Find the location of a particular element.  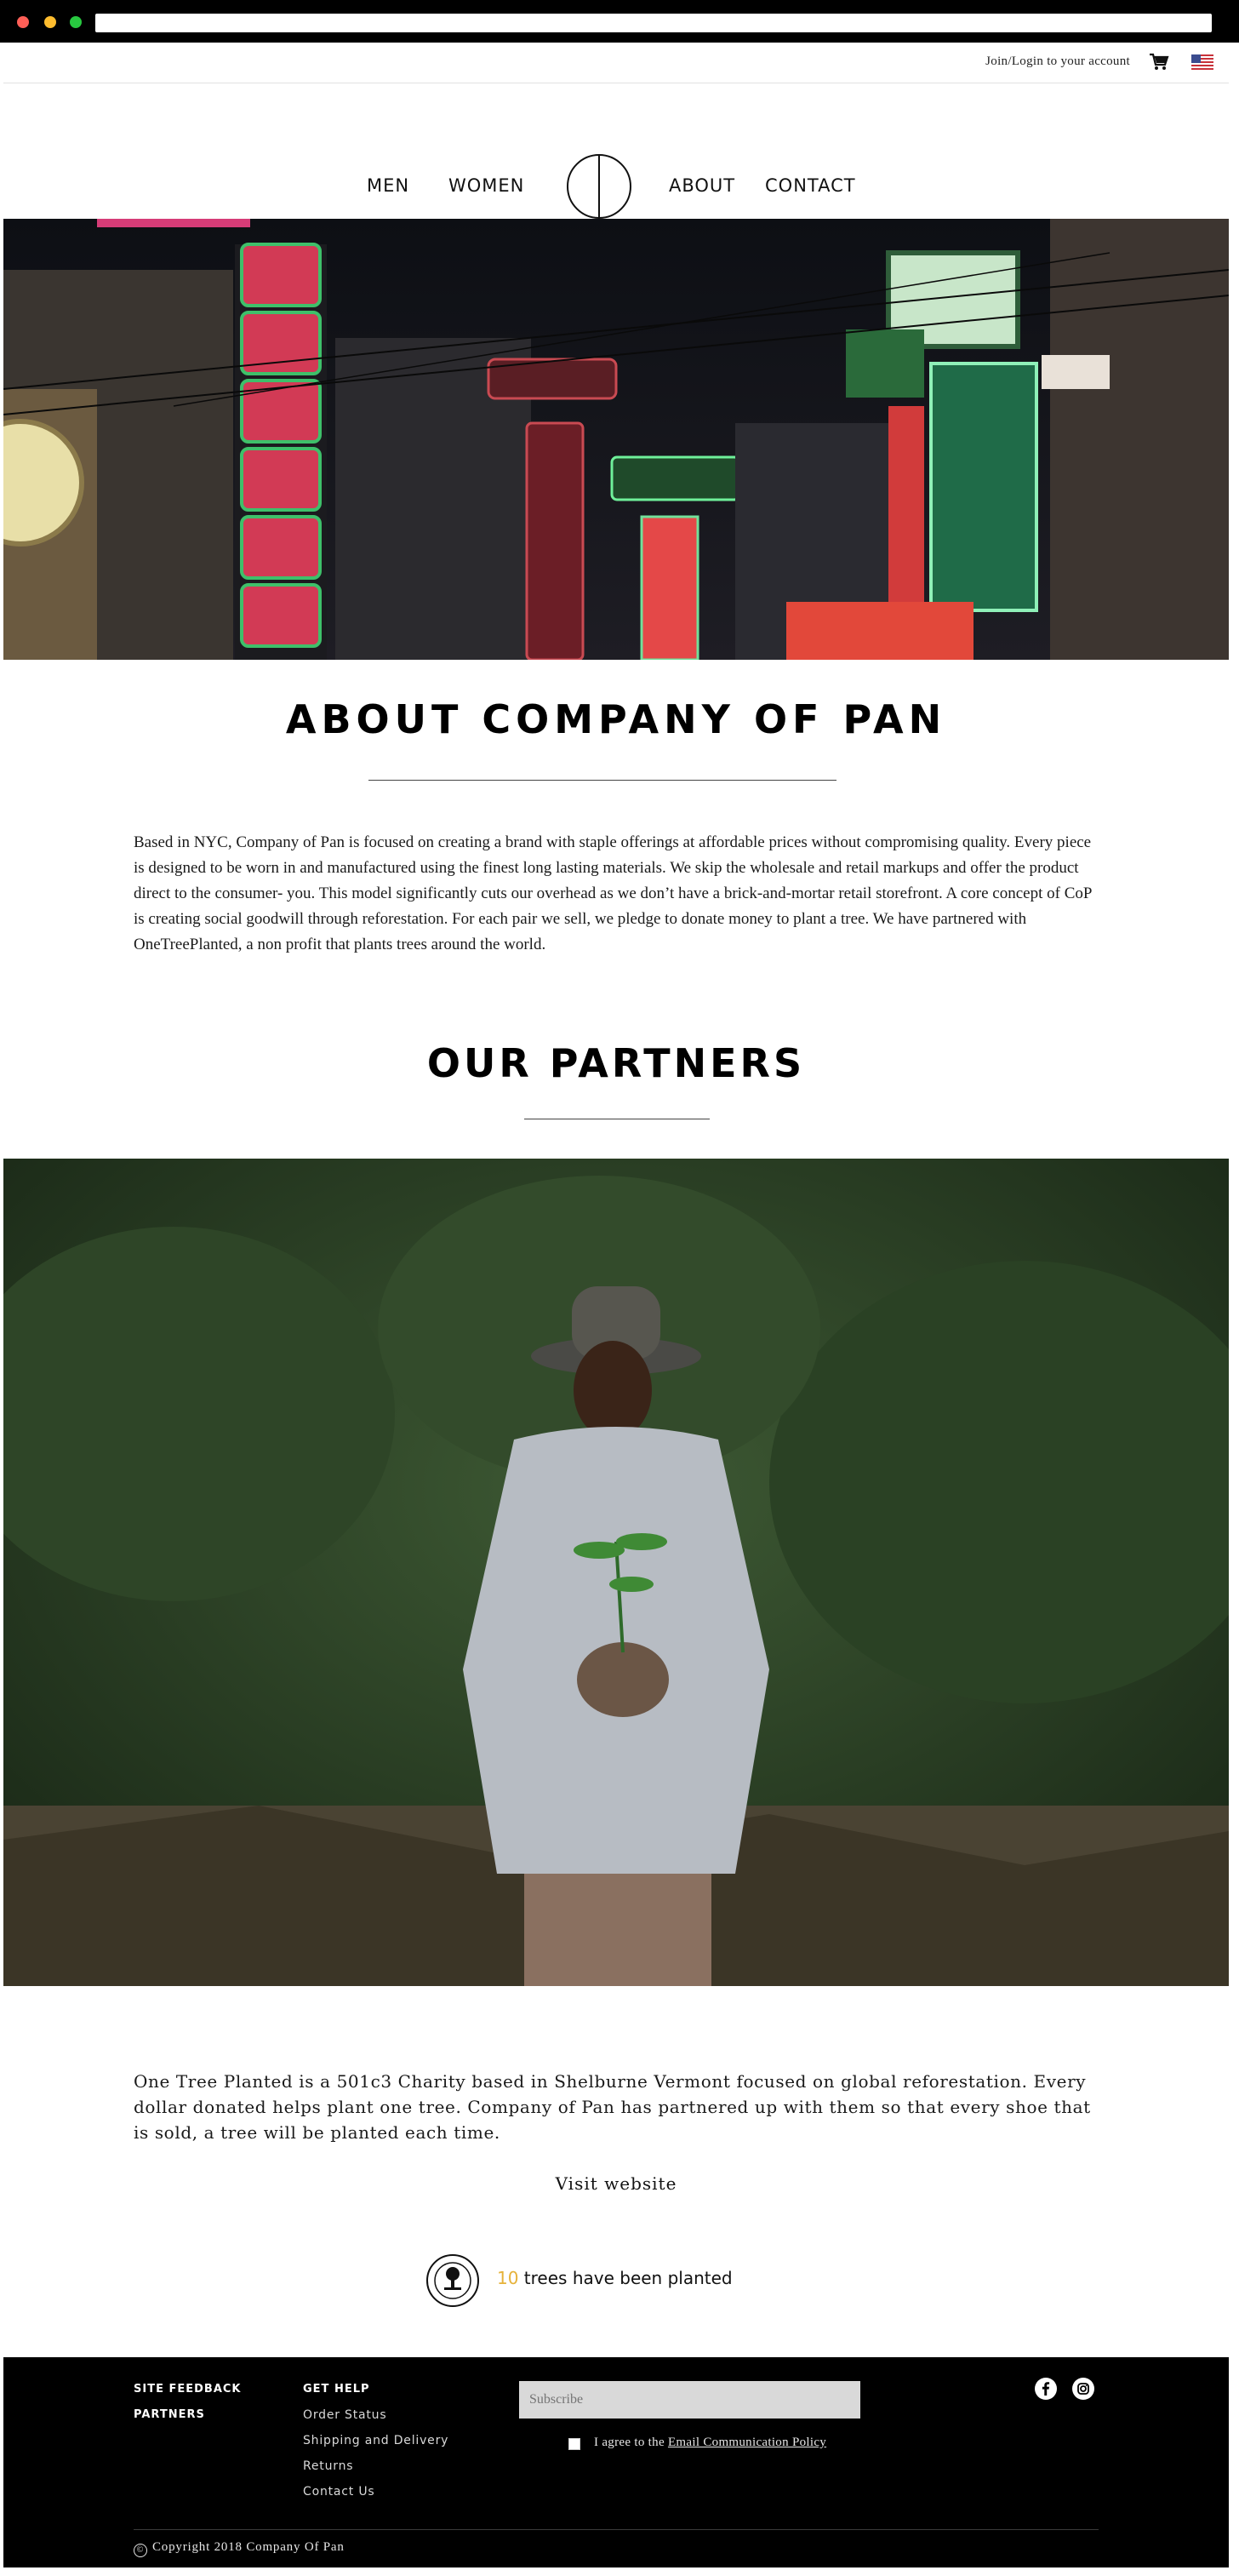

browser-title-bar is located at coordinates (619, 21).